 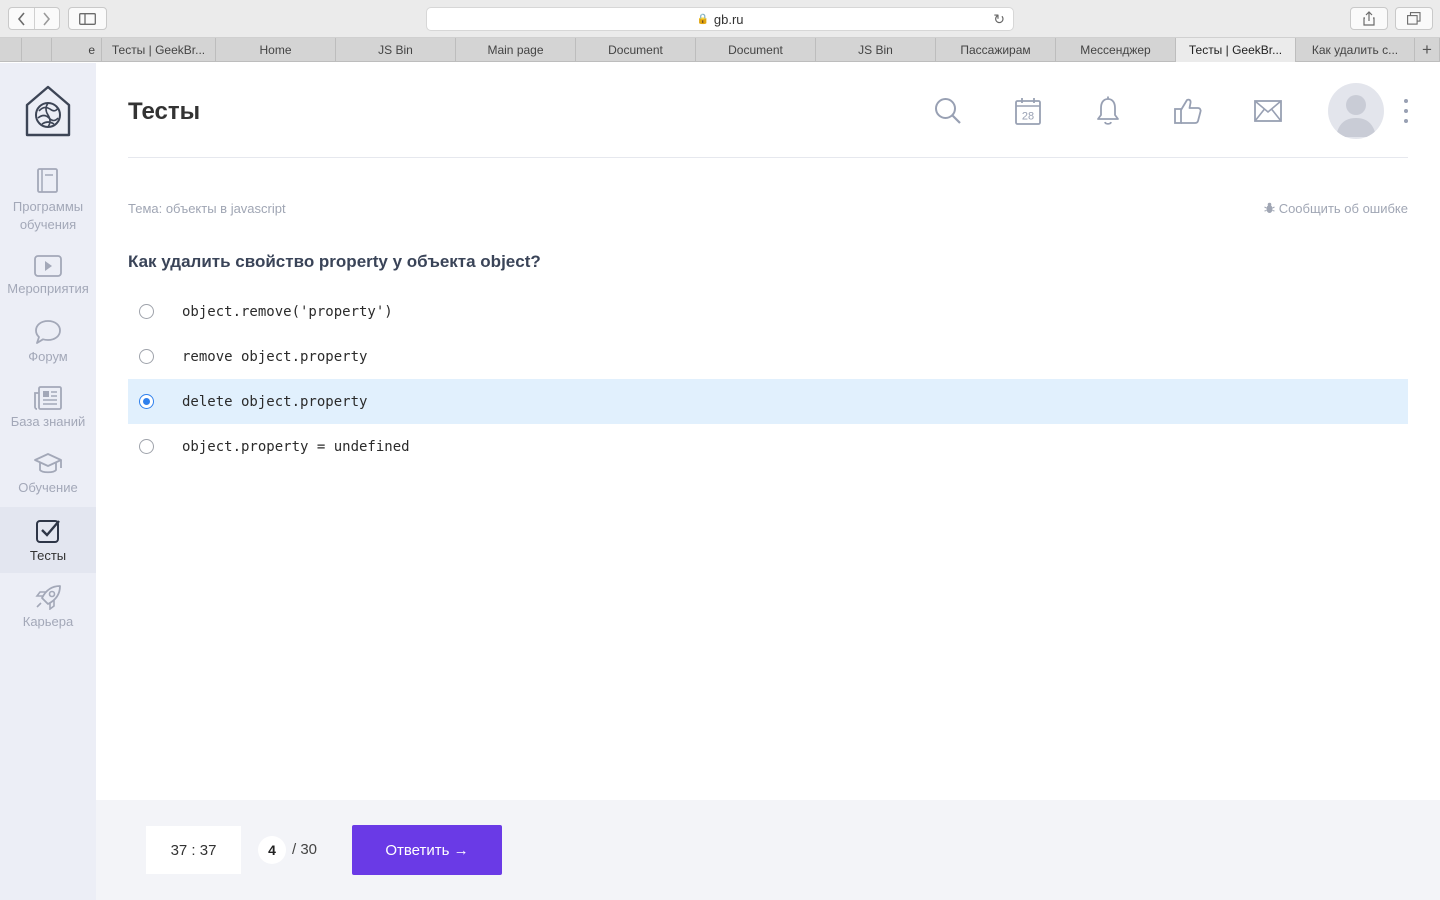 I want to click on calendar-button: 28, so click(x=1028, y=111).